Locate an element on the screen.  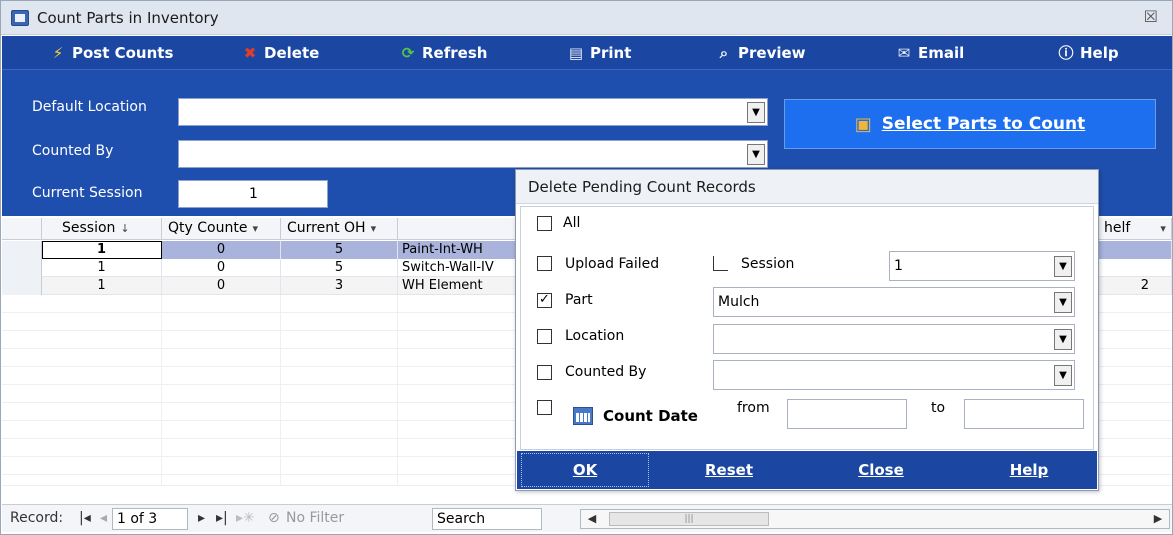
select-parts-label: Select Parts to Count is located at coordinates (983, 124).